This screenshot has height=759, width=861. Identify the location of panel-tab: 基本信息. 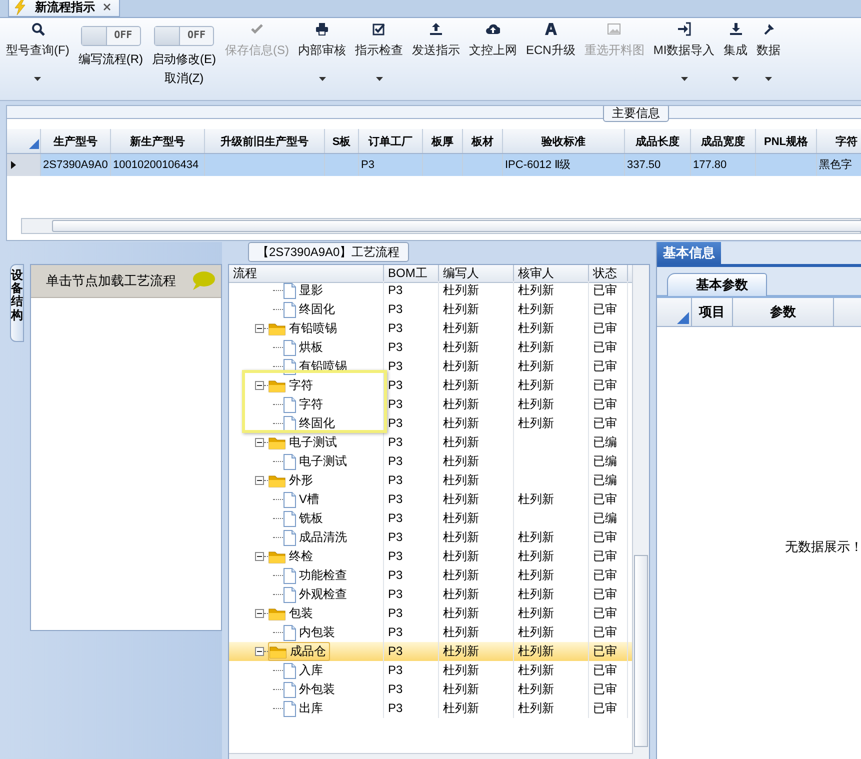
(689, 253).